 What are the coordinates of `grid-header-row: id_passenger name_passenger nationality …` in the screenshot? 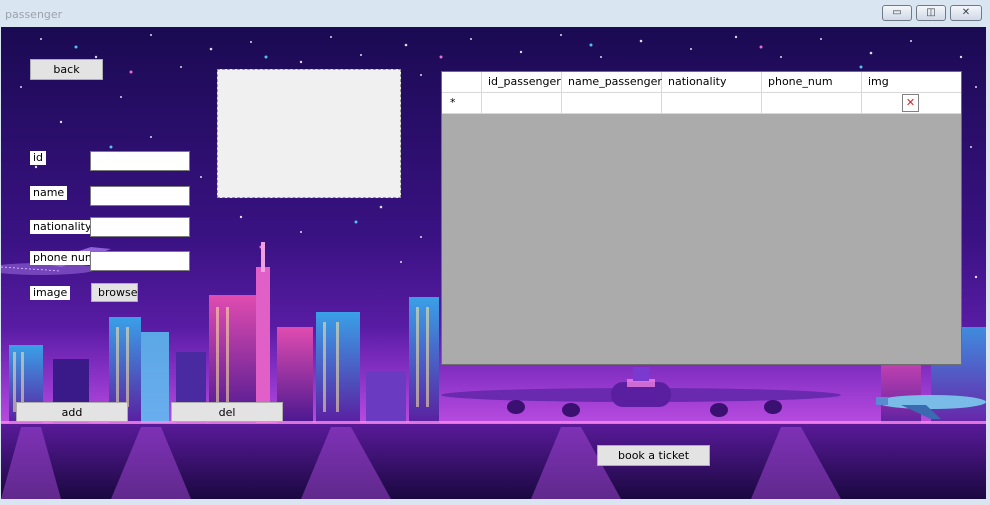 It's located at (701, 82).